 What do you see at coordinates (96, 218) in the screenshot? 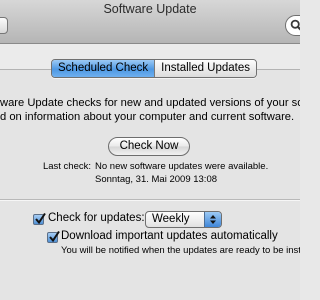
I see `check-for-updates-label: Check for updates:` at bounding box center [96, 218].